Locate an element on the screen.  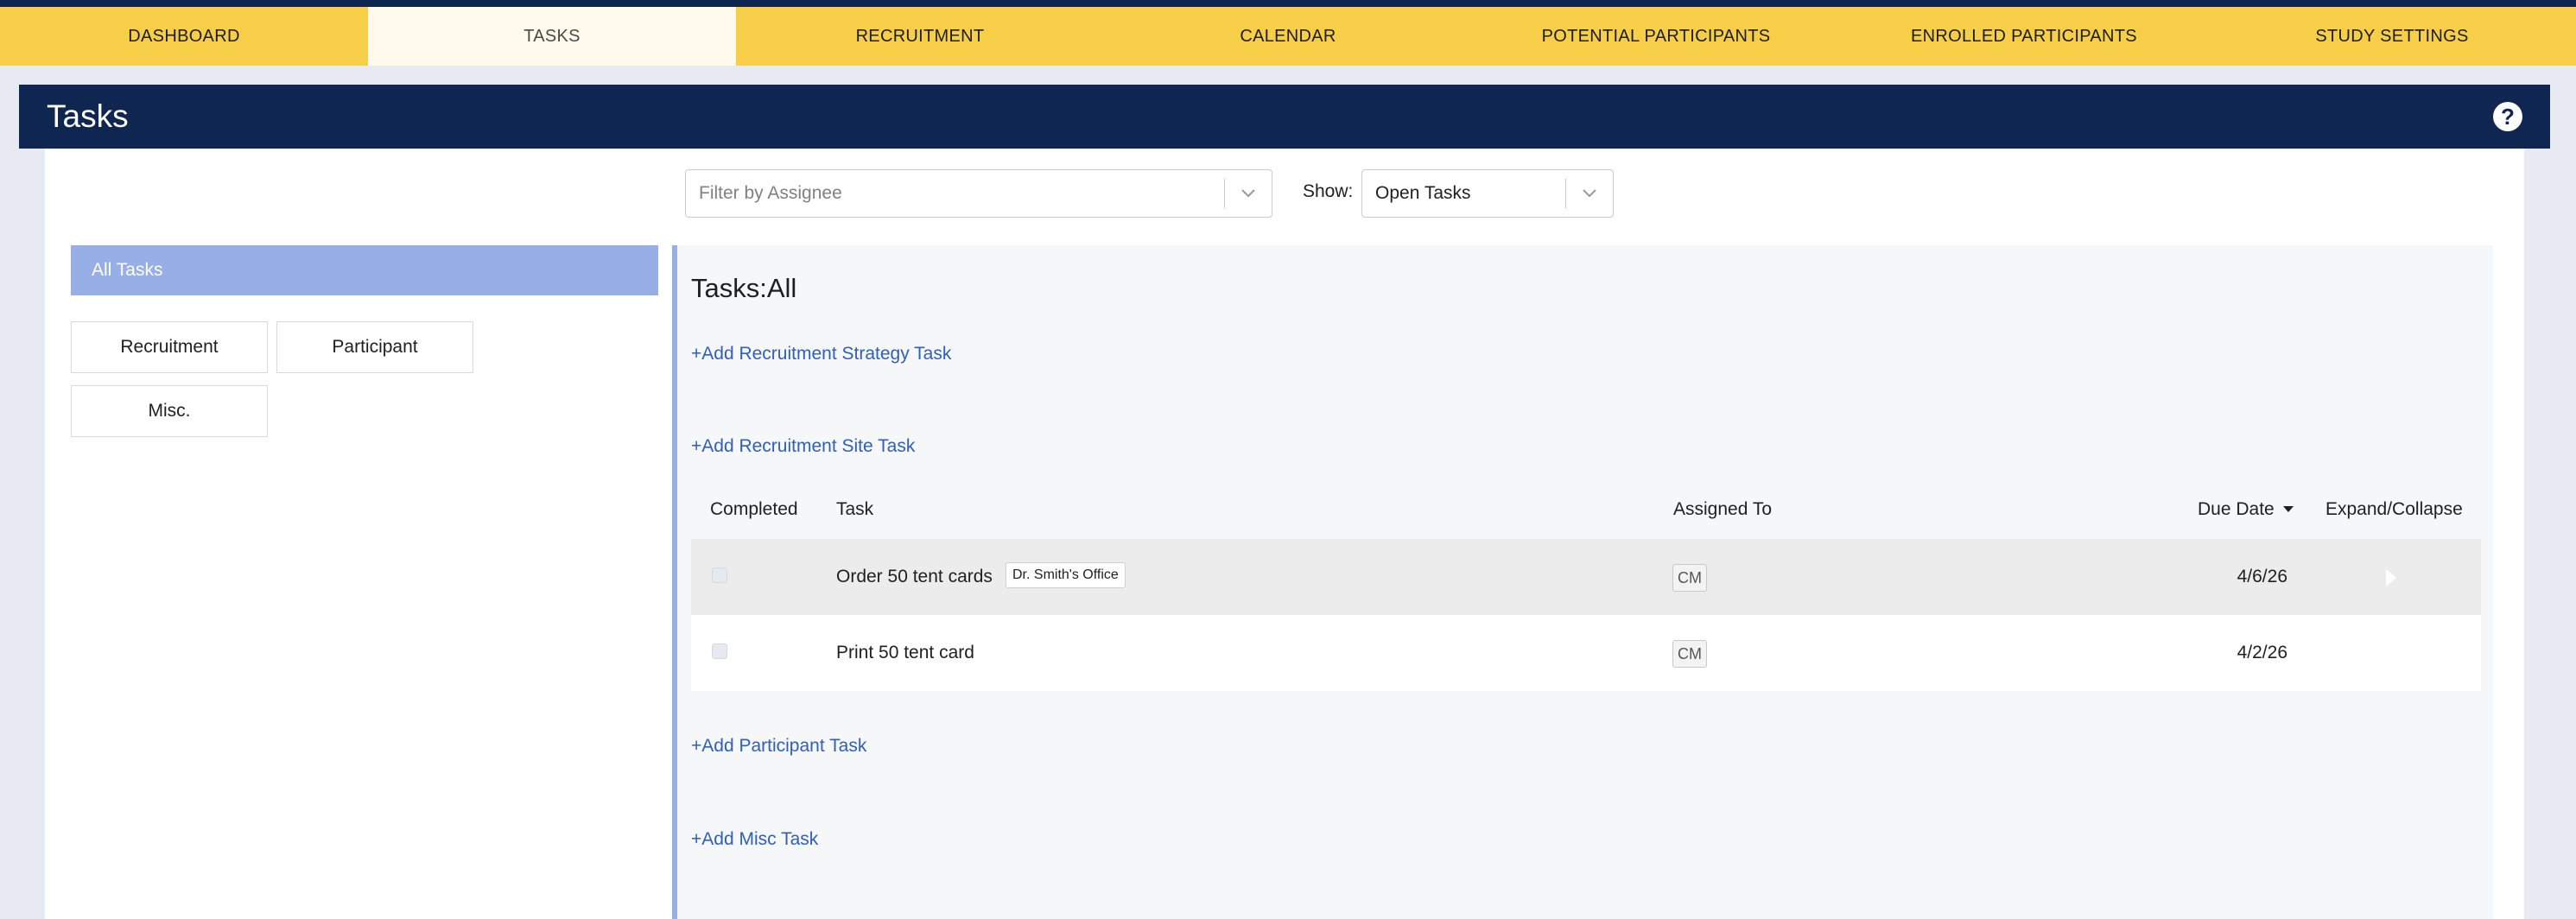
task-name: Print 50 tent card is located at coordinates (905, 652).